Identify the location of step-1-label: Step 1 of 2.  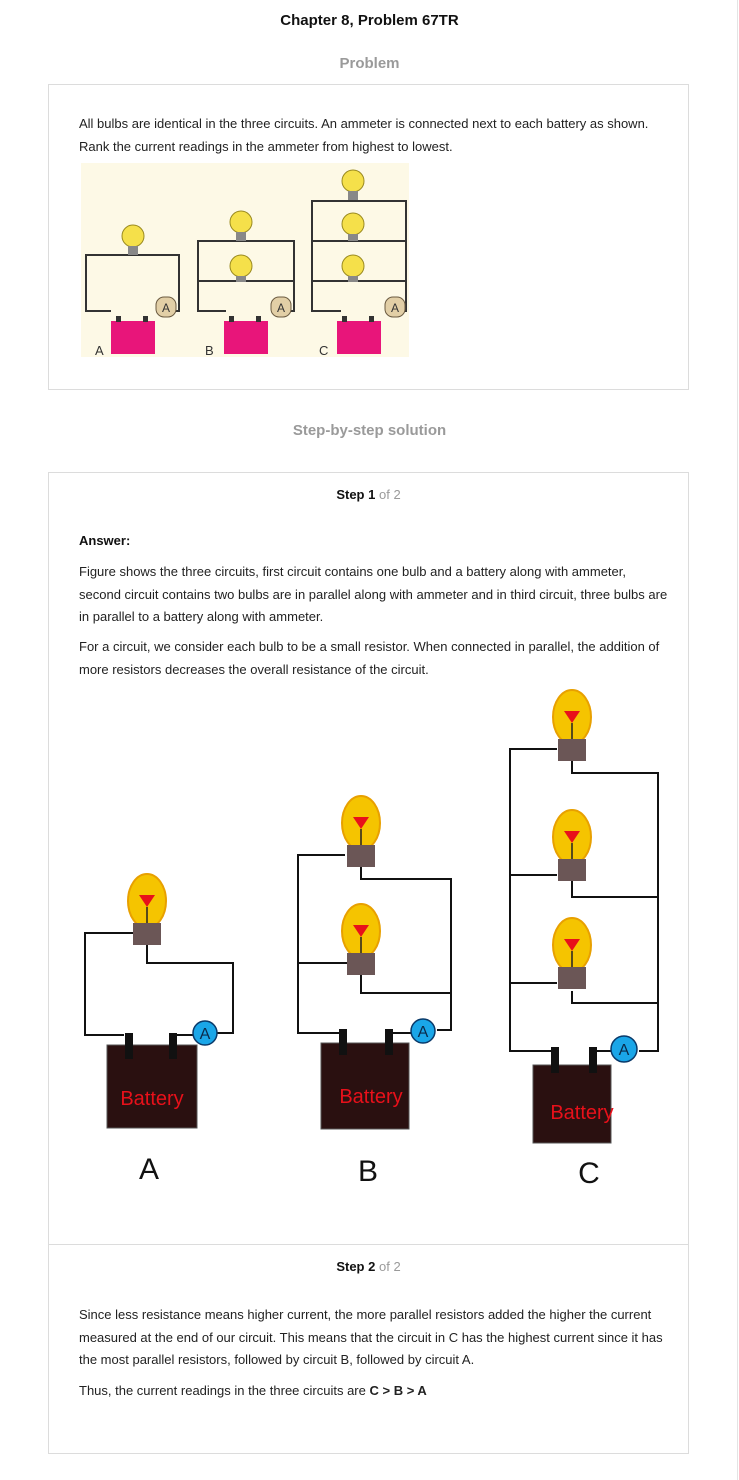
(368, 494).